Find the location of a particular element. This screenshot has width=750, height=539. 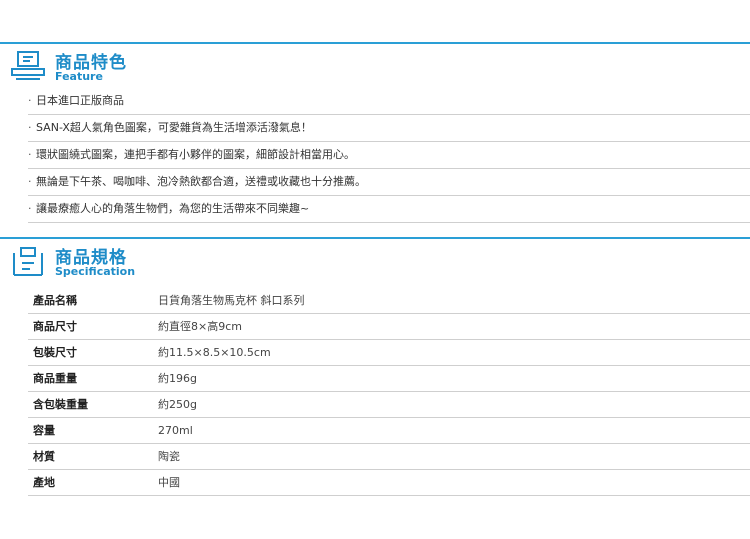

monitor-icon is located at coordinates (28, 65).